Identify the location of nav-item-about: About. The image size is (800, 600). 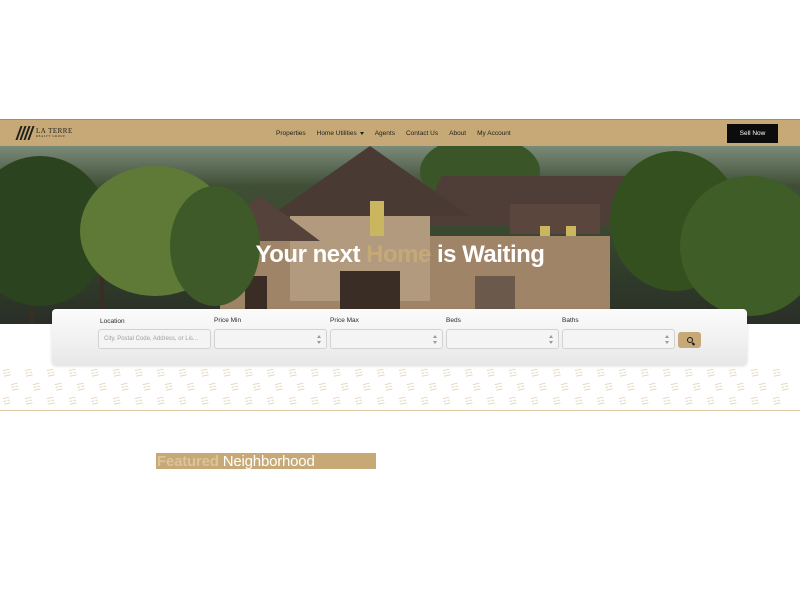
(457, 133).